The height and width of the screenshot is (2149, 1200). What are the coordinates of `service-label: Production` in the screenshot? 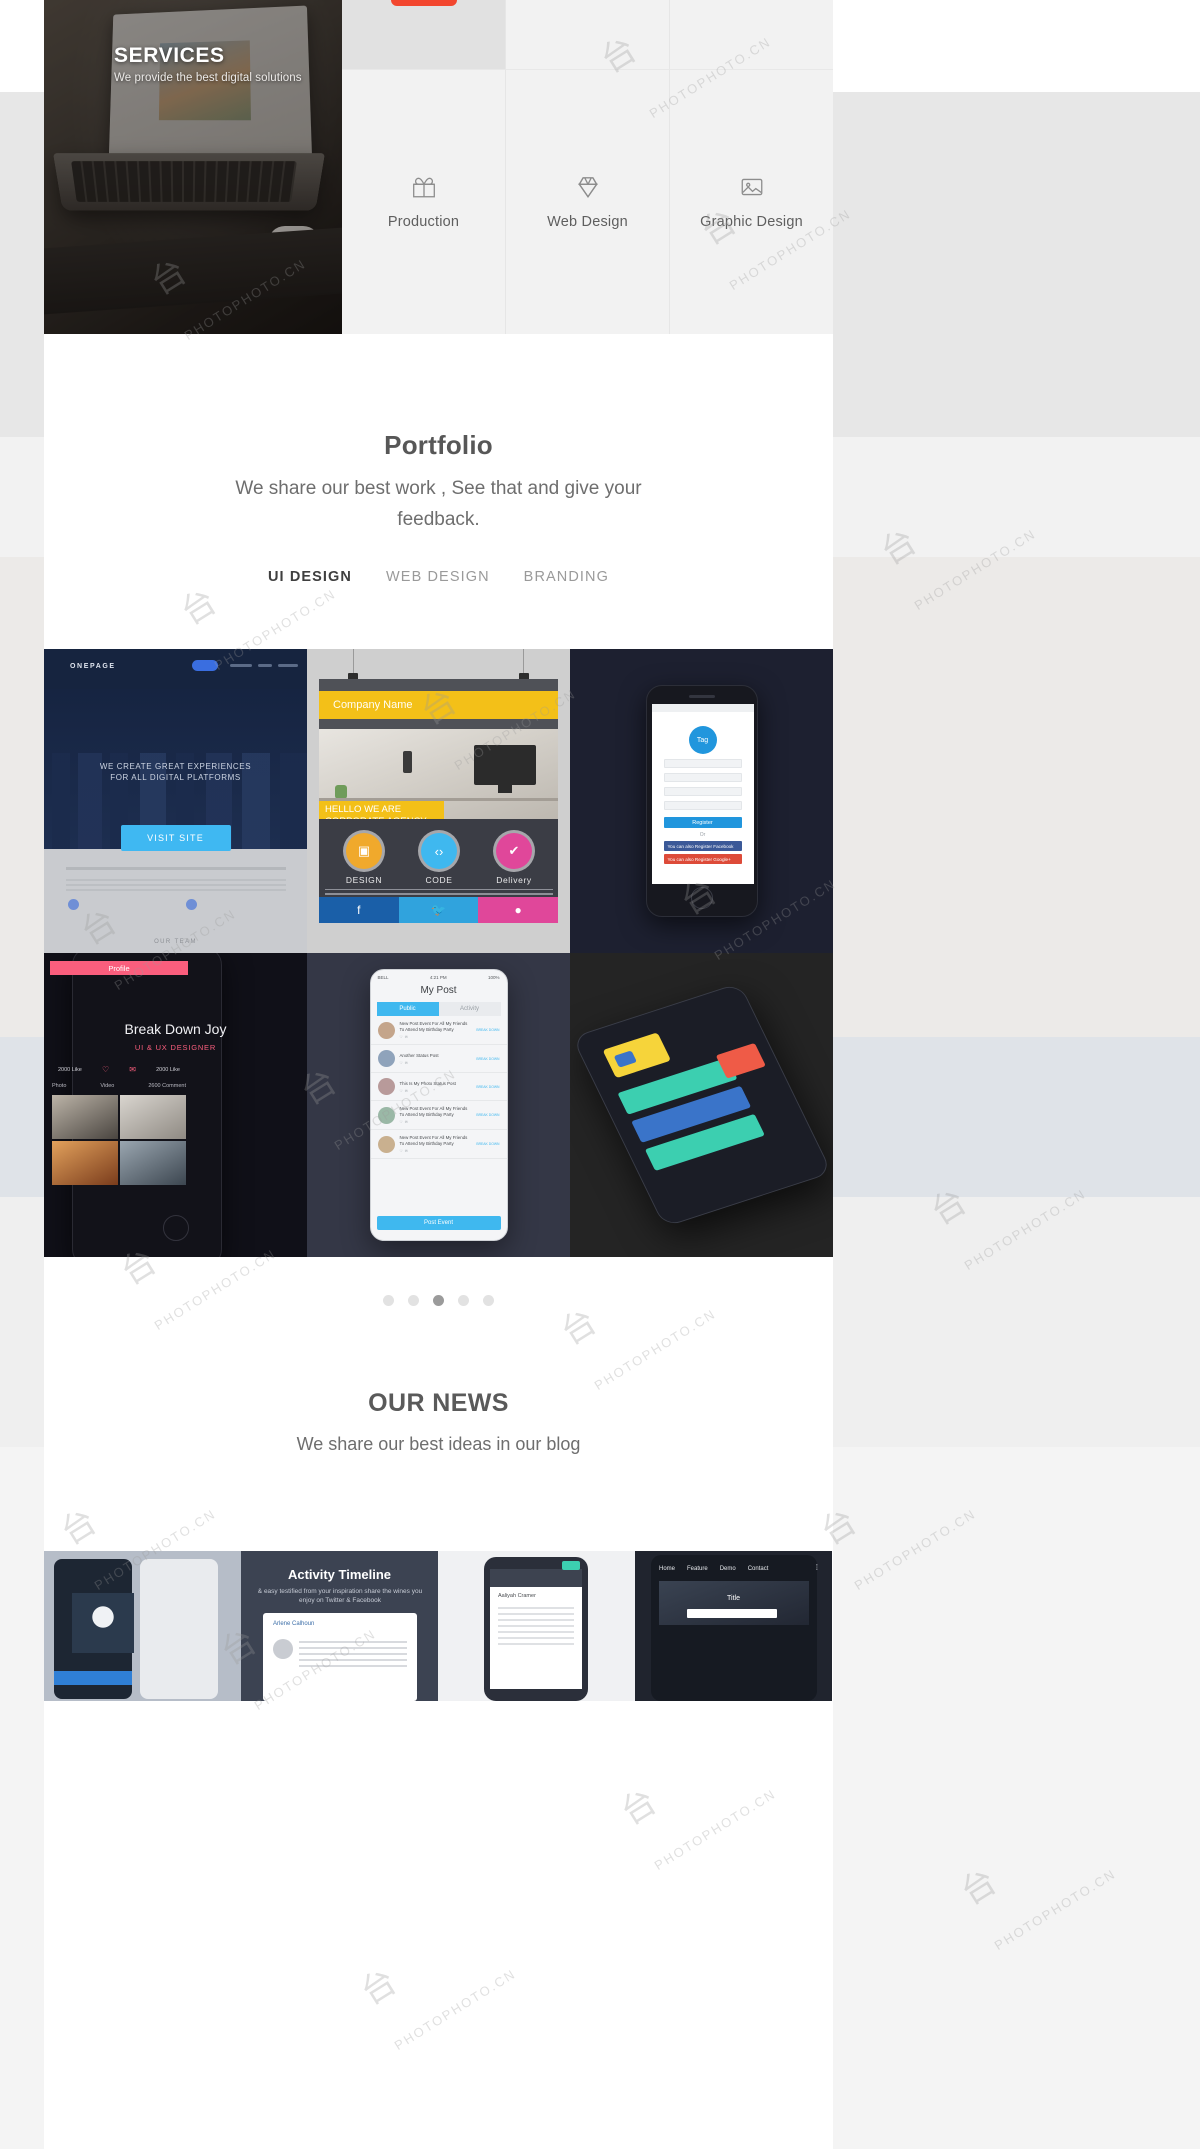 It's located at (423, 222).